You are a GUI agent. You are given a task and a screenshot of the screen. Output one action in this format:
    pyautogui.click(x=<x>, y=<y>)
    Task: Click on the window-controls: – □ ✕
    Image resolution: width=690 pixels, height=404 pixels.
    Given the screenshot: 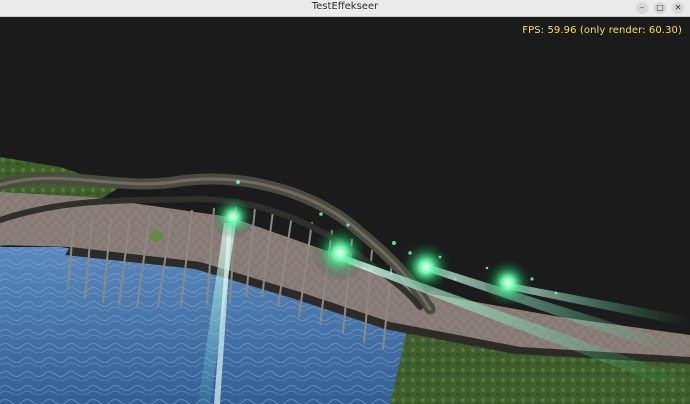 What is the action you would take?
    pyautogui.click(x=660, y=8)
    